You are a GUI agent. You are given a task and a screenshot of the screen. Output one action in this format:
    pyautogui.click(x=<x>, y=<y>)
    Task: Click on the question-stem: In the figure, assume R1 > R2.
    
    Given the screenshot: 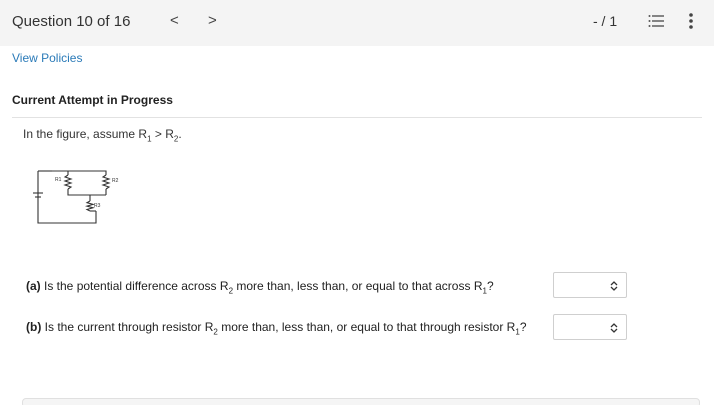 What is the action you would take?
    pyautogui.click(x=102, y=135)
    